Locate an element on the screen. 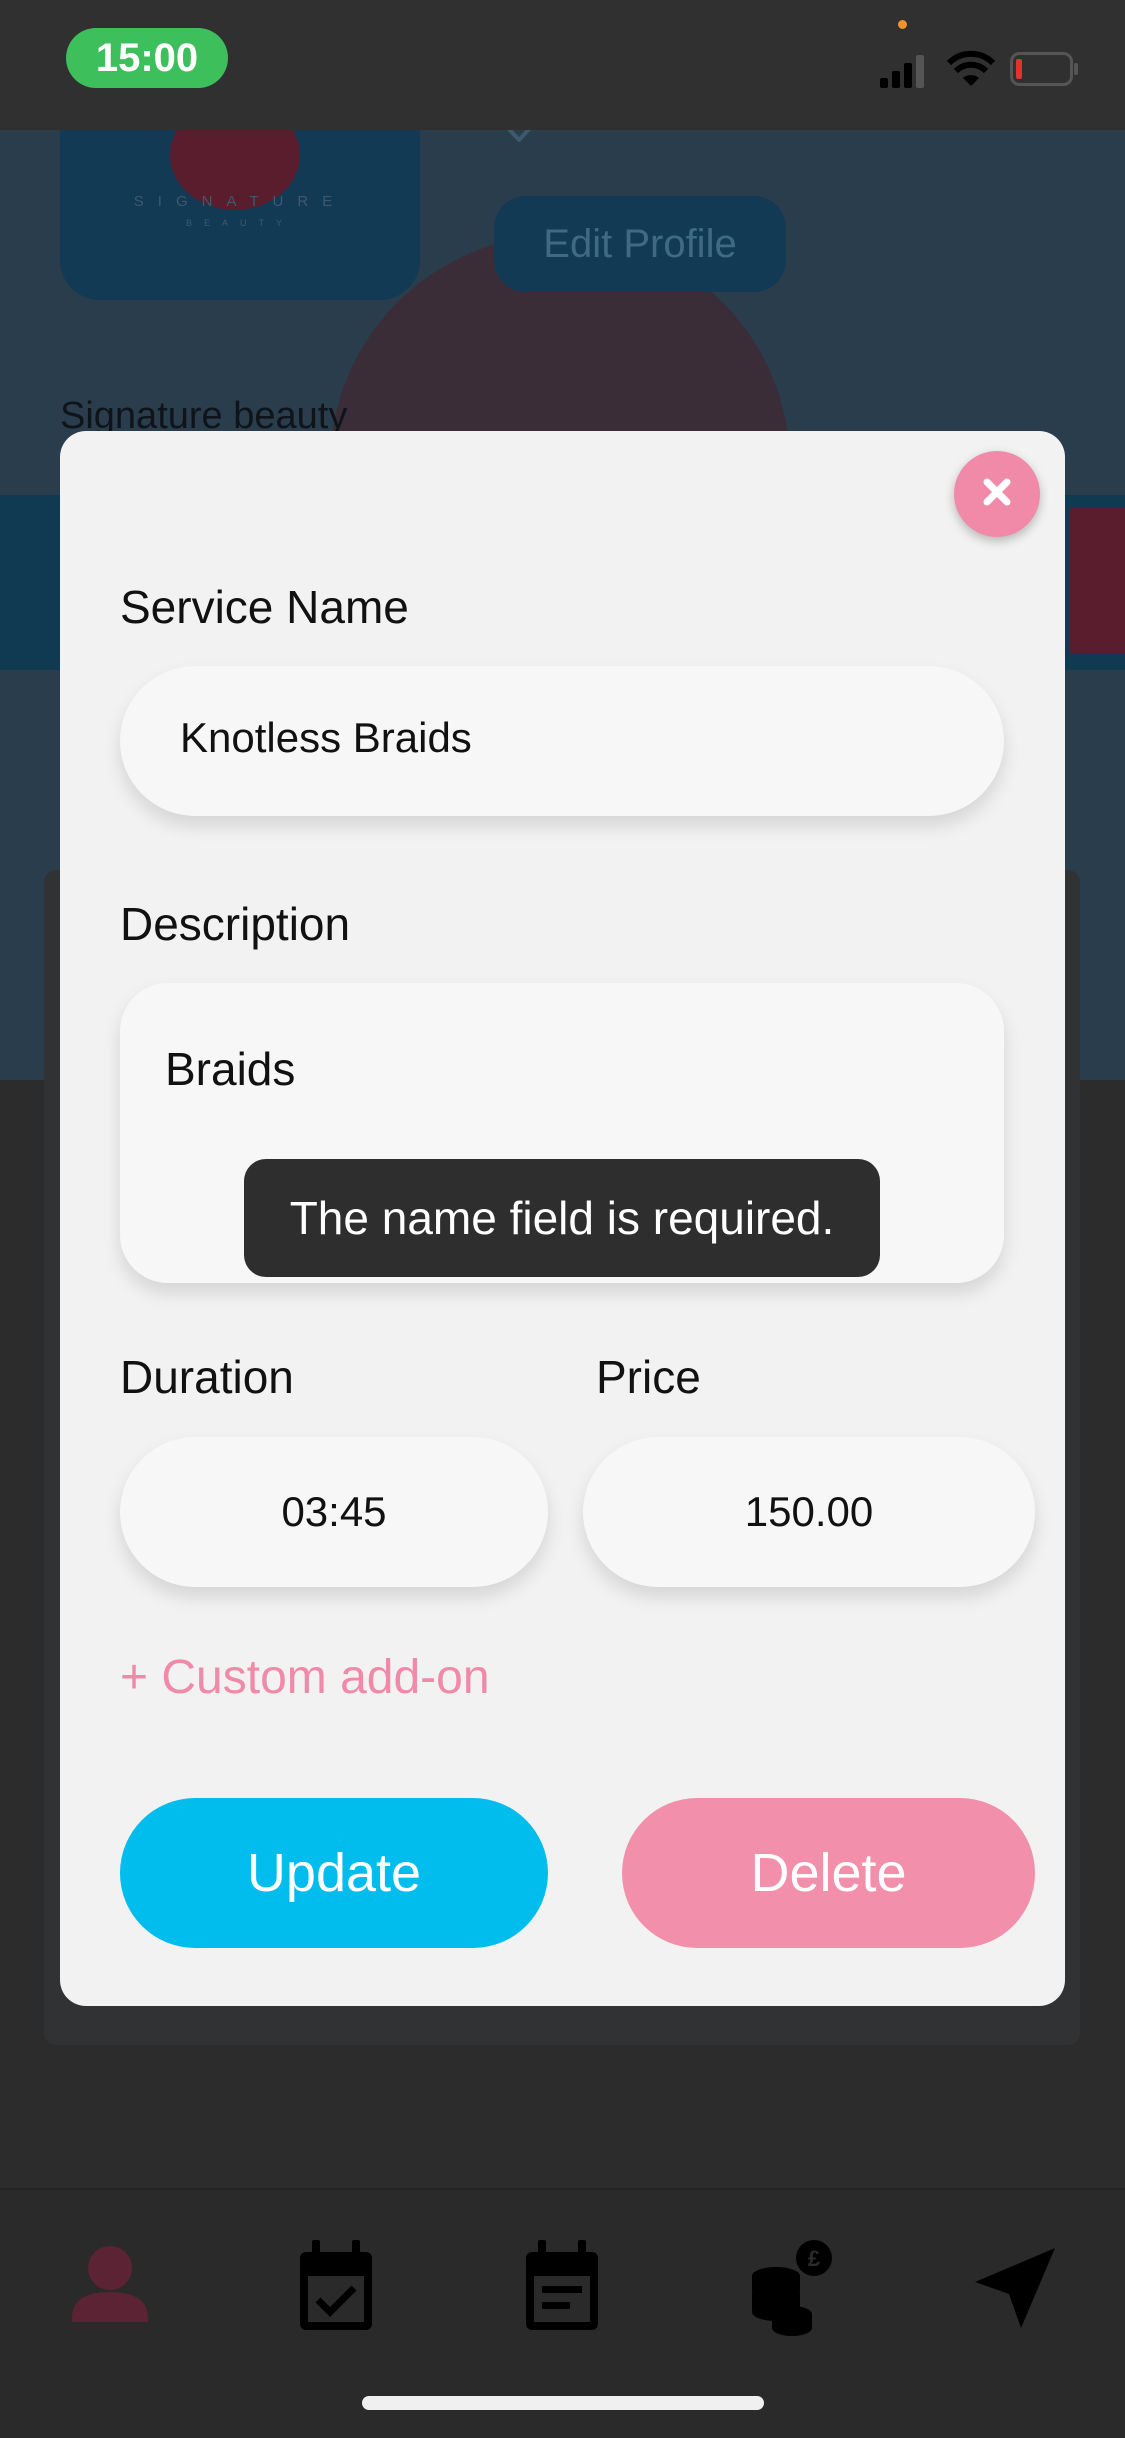  tab-schedule is located at coordinates (562, 2290).